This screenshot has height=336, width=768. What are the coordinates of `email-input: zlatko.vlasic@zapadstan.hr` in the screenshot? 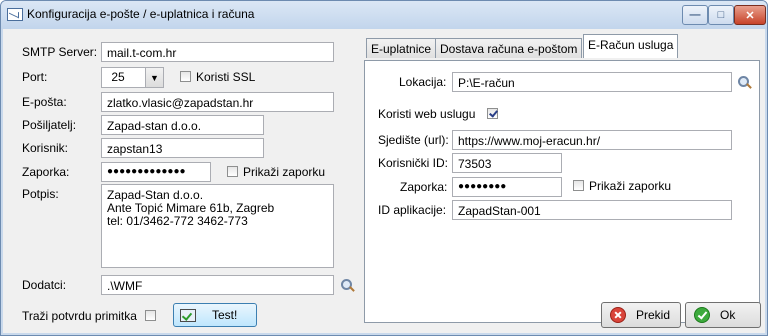 It's located at (217, 102).